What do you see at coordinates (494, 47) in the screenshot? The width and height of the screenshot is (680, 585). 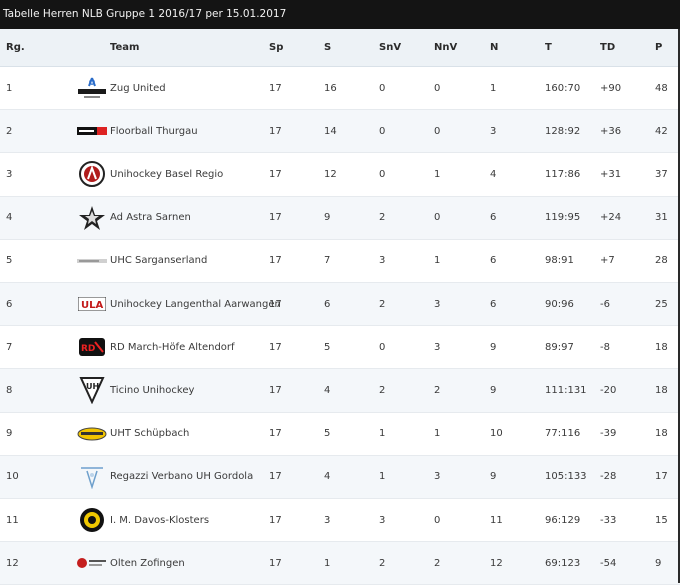 I see `col-n: N` at bounding box center [494, 47].